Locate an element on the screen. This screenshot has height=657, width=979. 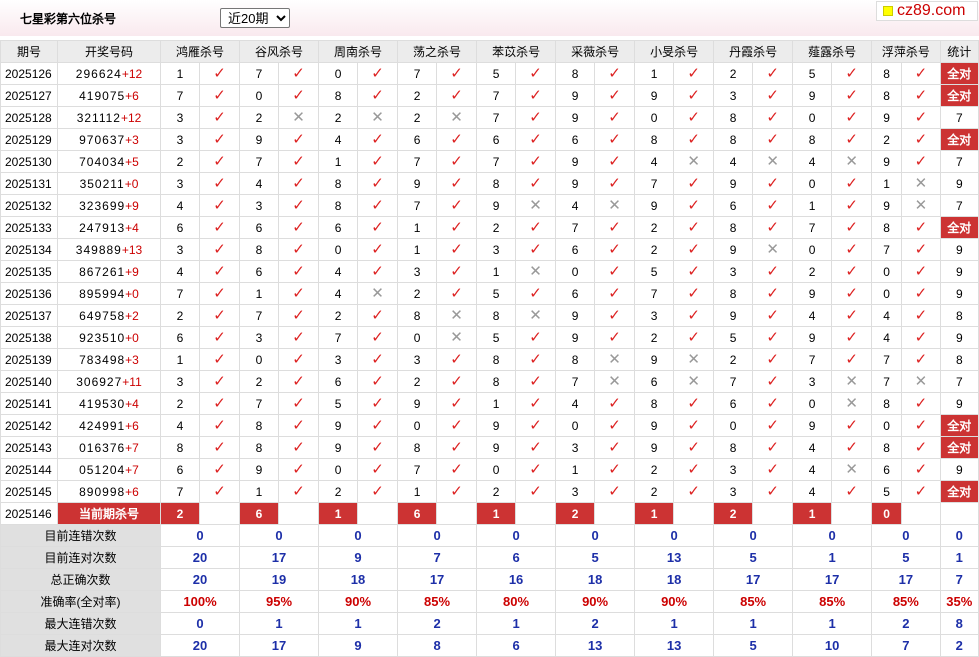
stats-value: 19 is located at coordinates (279, 579).